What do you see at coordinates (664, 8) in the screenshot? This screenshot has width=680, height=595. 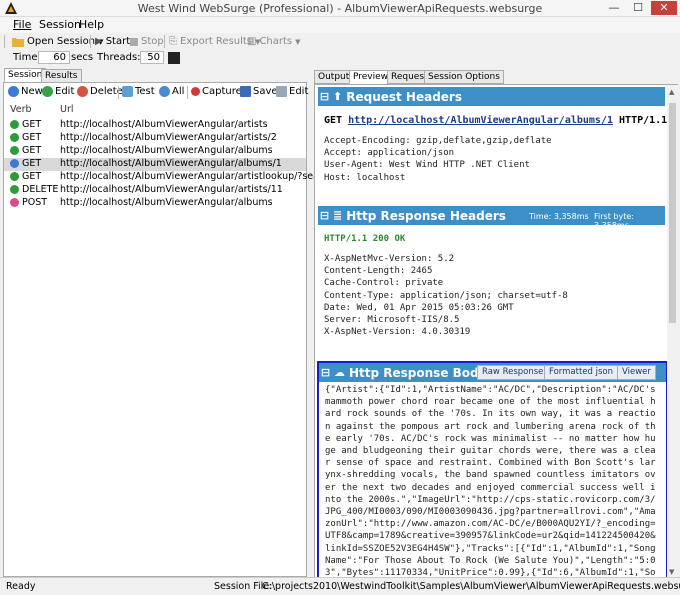 I see `close-button: ✕` at bounding box center [664, 8].